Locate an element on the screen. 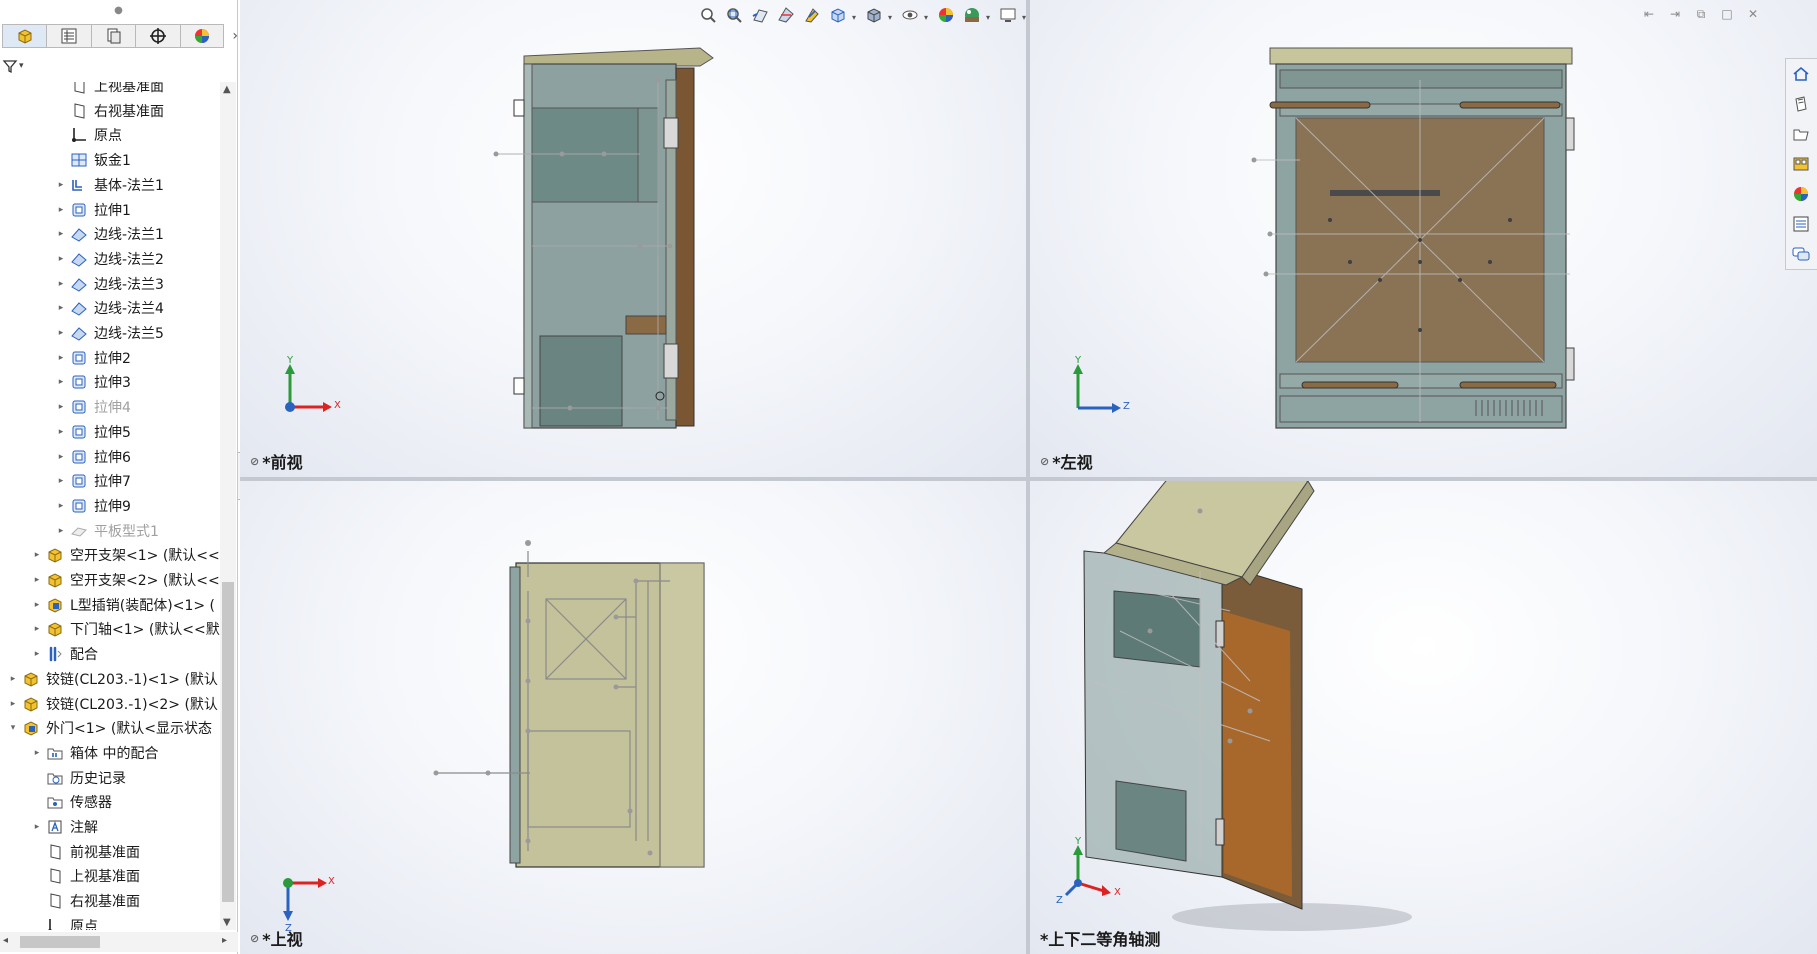 The image size is (1817, 954). tree-item: ▸ 拉伸1 is located at coordinates (92, 210).